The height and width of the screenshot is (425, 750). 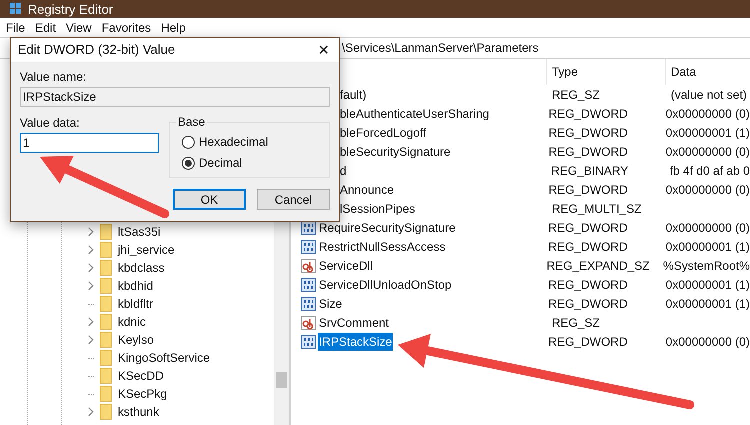 I want to click on value-name: ServiceDll, so click(x=346, y=265).